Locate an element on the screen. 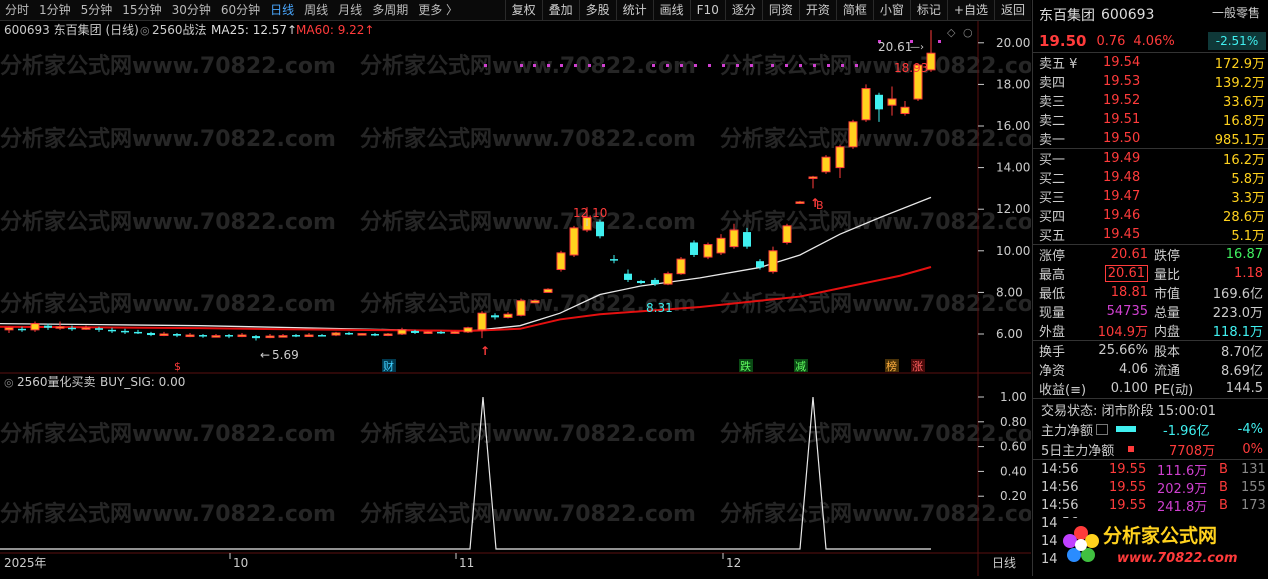  stat-cell: 最高 20.61 is located at coordinates (1096, 273).